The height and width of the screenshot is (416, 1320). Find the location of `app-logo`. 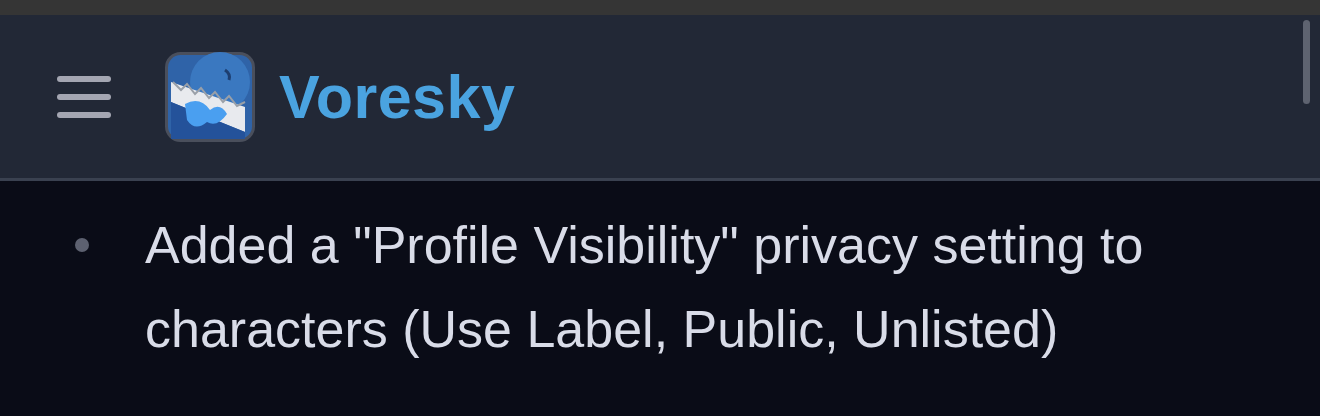

app-logo is located at coordinates (210, 96).